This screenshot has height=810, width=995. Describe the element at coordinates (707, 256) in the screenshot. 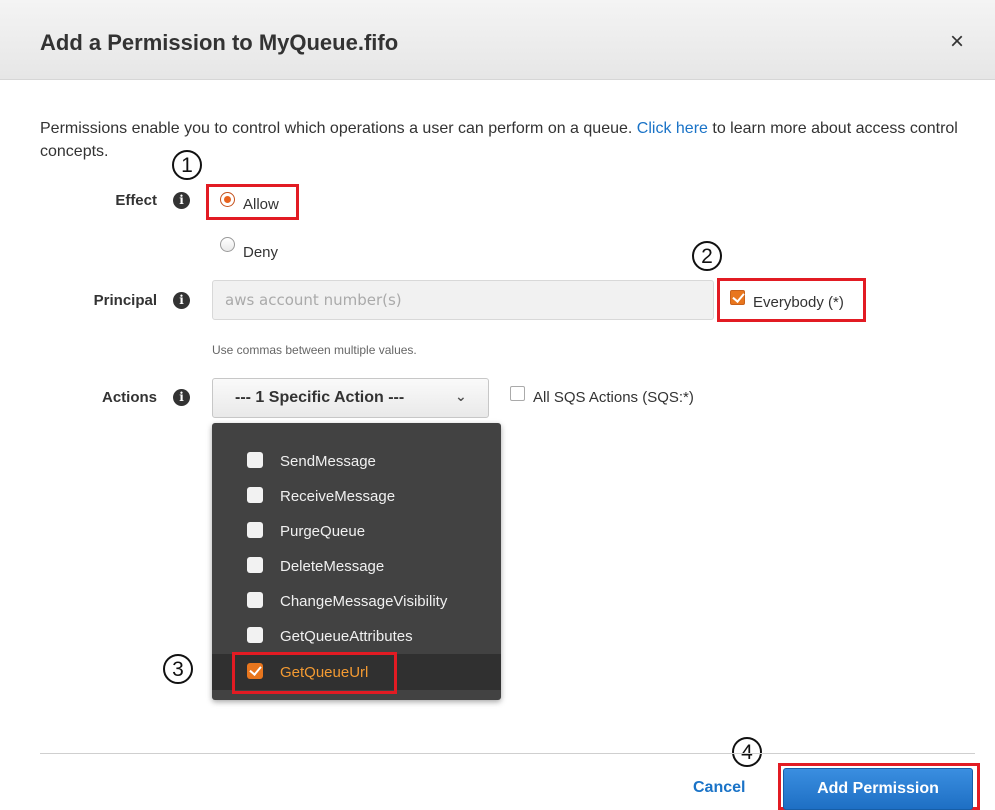

I see `step-marker-2: 2` at that location.